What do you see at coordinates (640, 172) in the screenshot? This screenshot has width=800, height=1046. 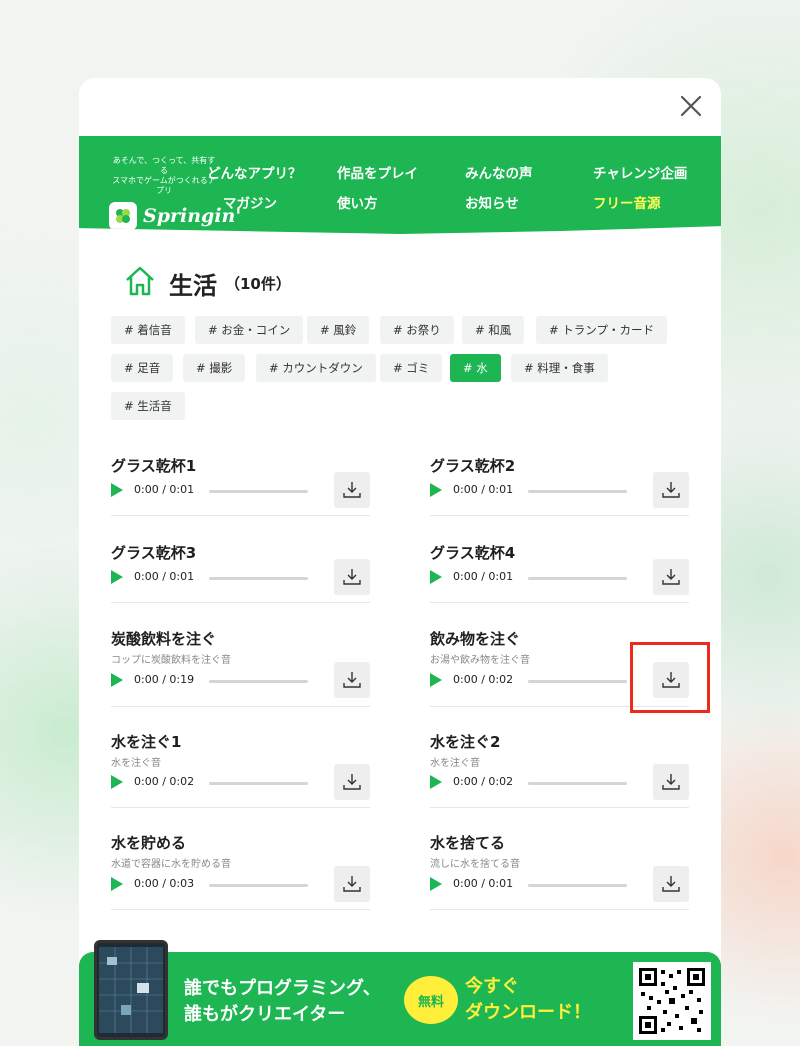 I see `nav-item-challenge: チャレンジ企画` at bounding box center [640, 172].